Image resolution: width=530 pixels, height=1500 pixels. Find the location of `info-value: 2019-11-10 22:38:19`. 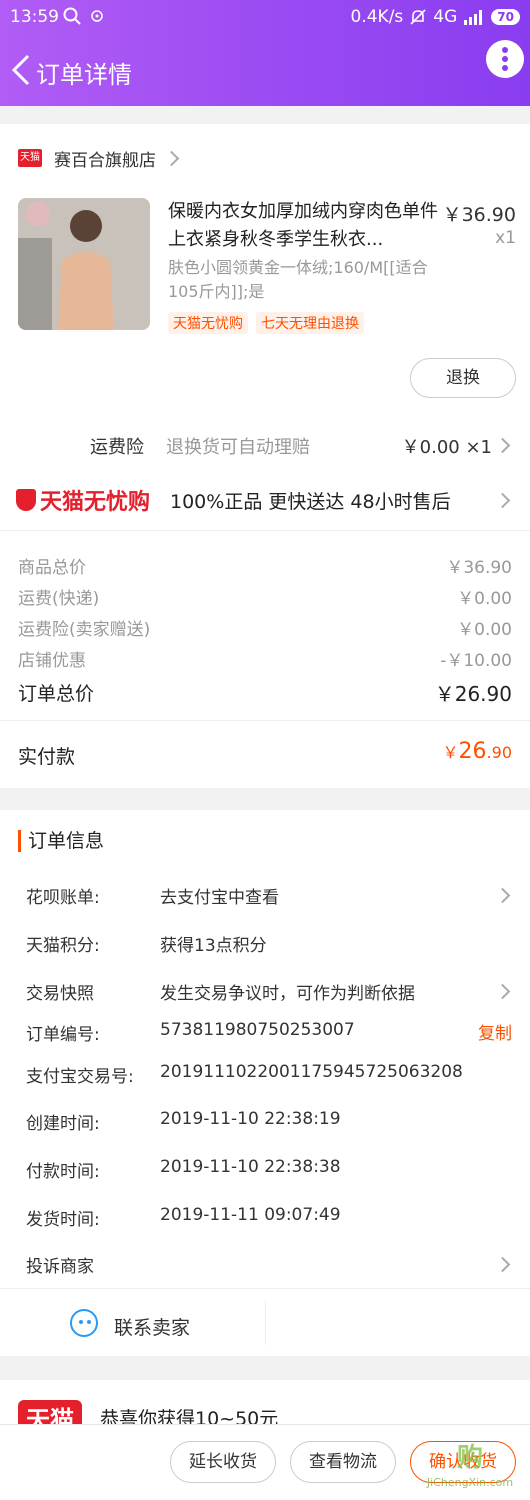

info-value: 2019-11-10 22:38:19 is located at coordinates (250, 1119).